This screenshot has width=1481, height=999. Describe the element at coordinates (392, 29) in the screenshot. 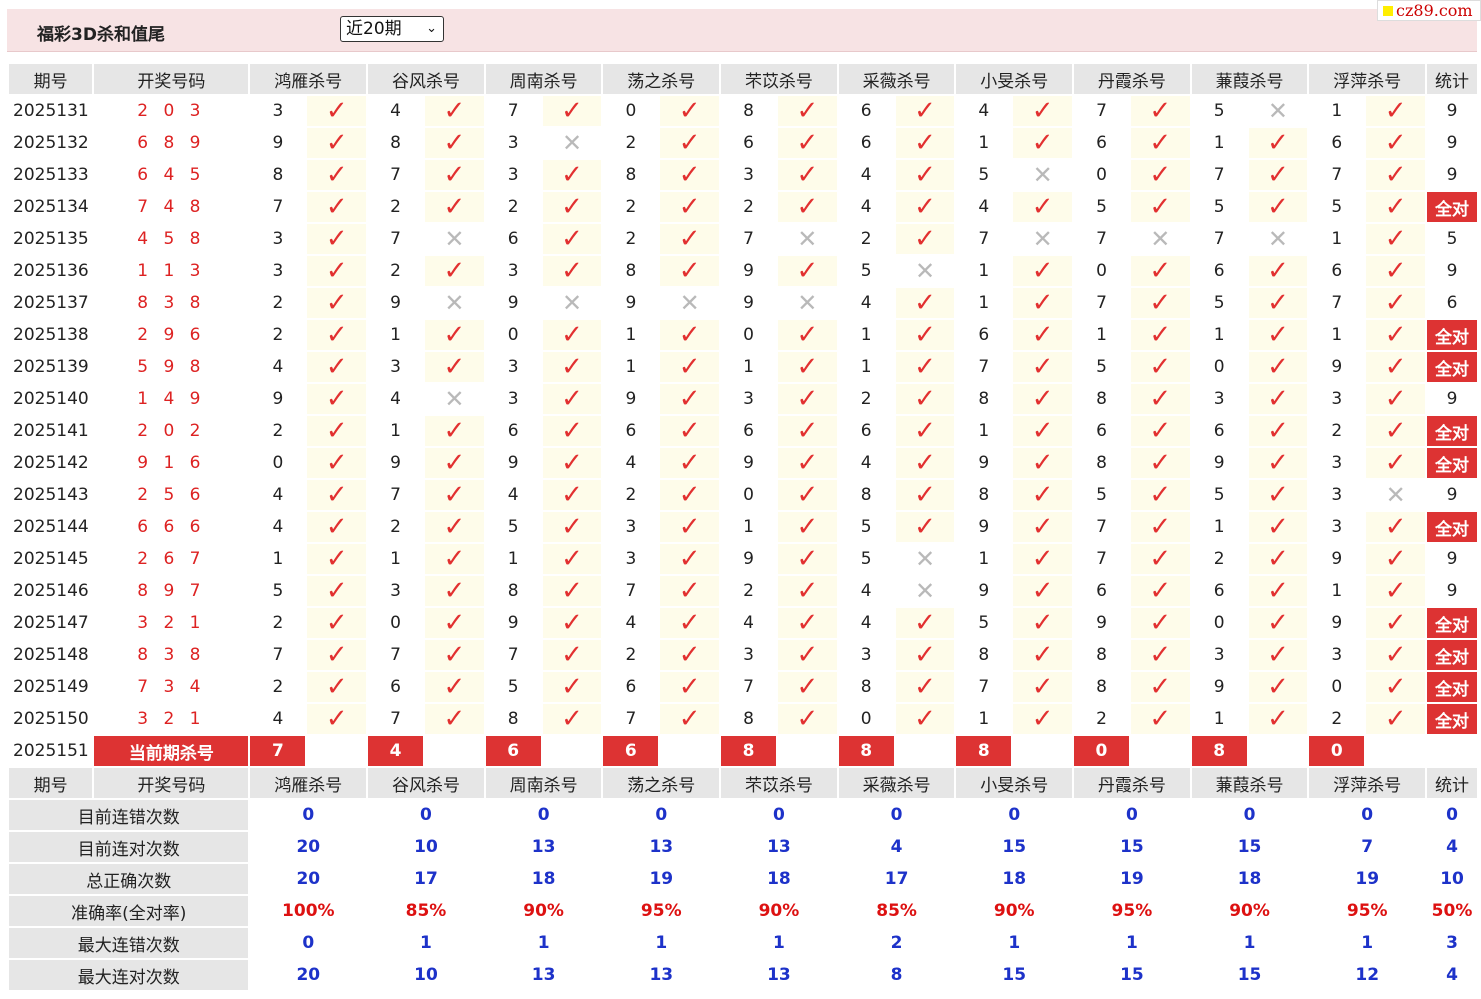

I see `period-range-select: 近20期 ⌄` at that location.